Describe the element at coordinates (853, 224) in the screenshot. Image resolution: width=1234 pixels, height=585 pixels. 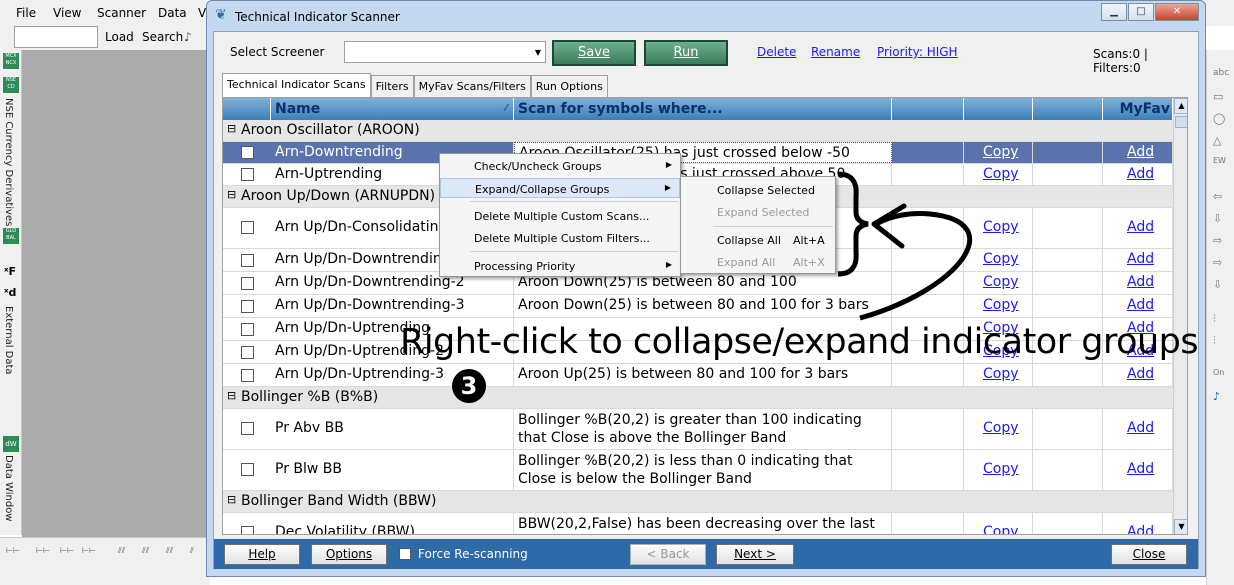
I see `curly-brace-icon` at that location.